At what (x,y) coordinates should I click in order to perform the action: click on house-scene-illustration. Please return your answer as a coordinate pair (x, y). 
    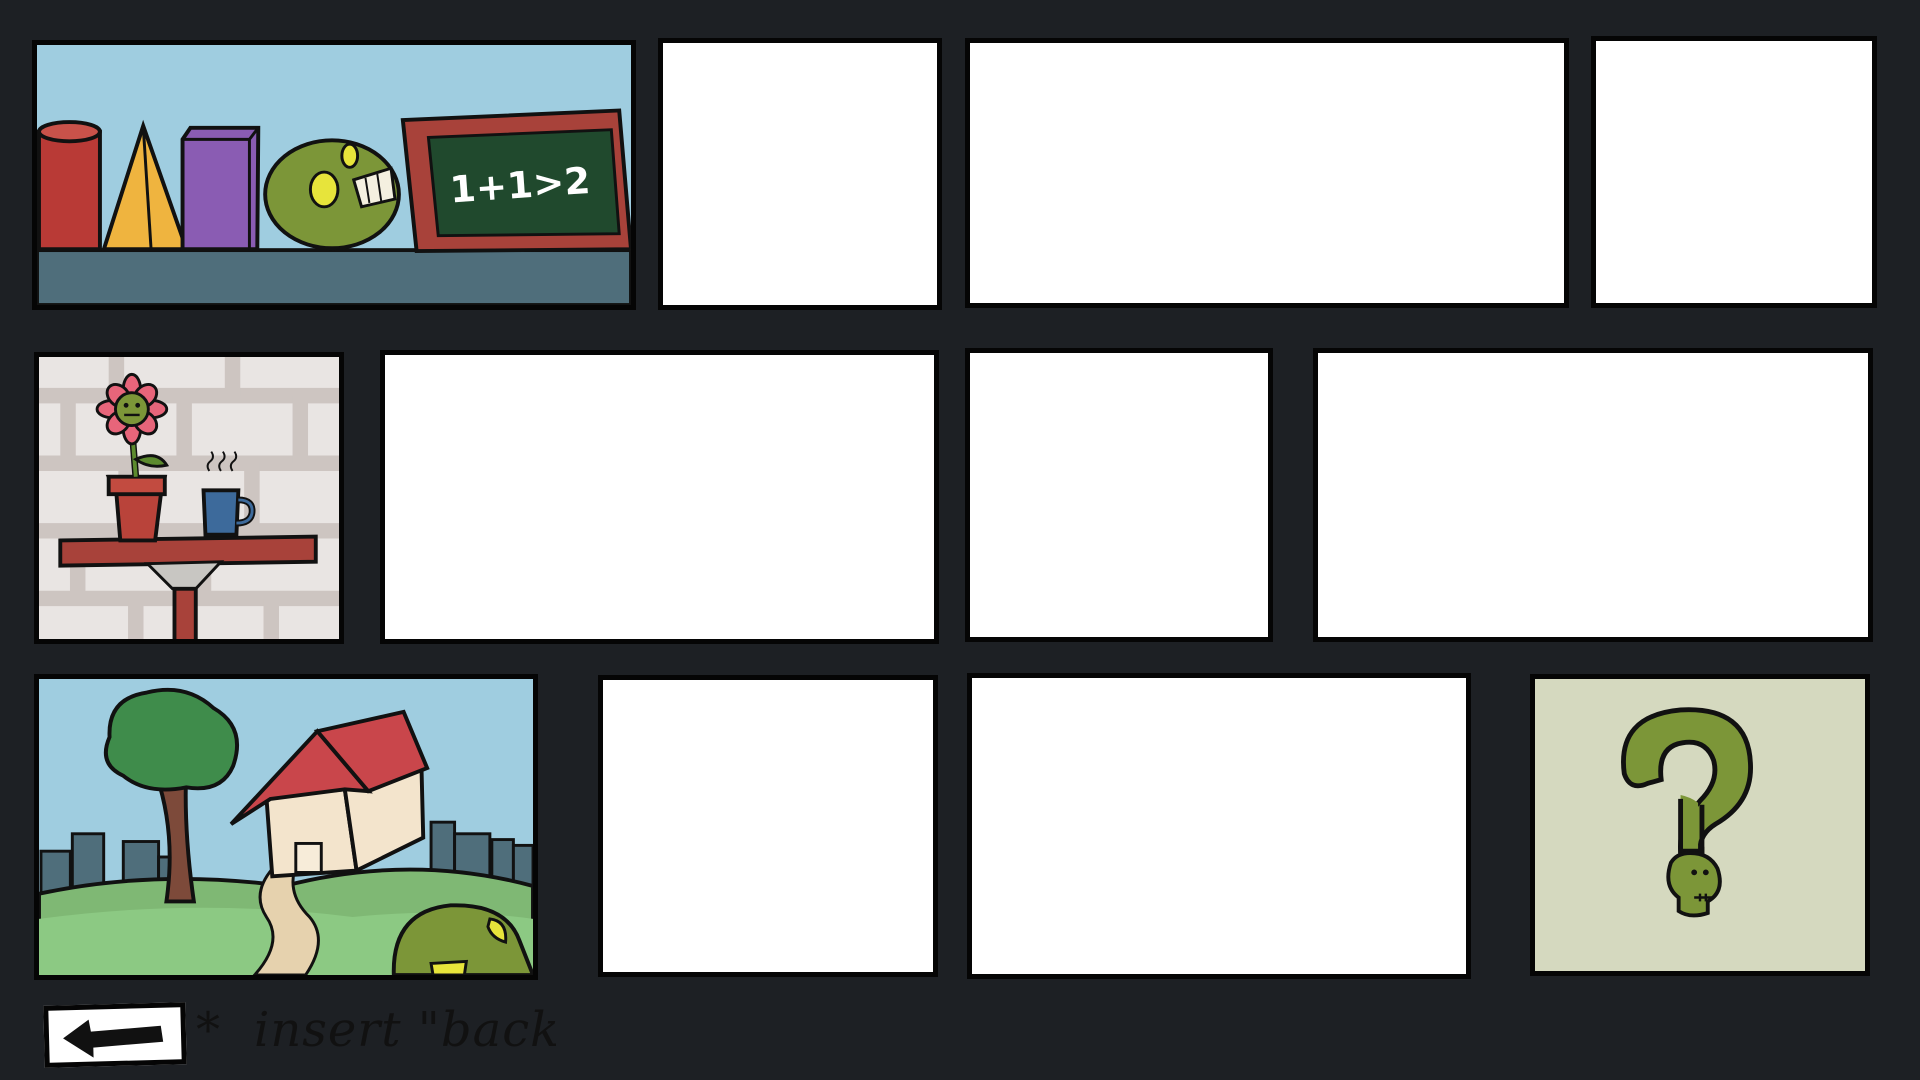
    Looking at the image, I should click on (286, 827).